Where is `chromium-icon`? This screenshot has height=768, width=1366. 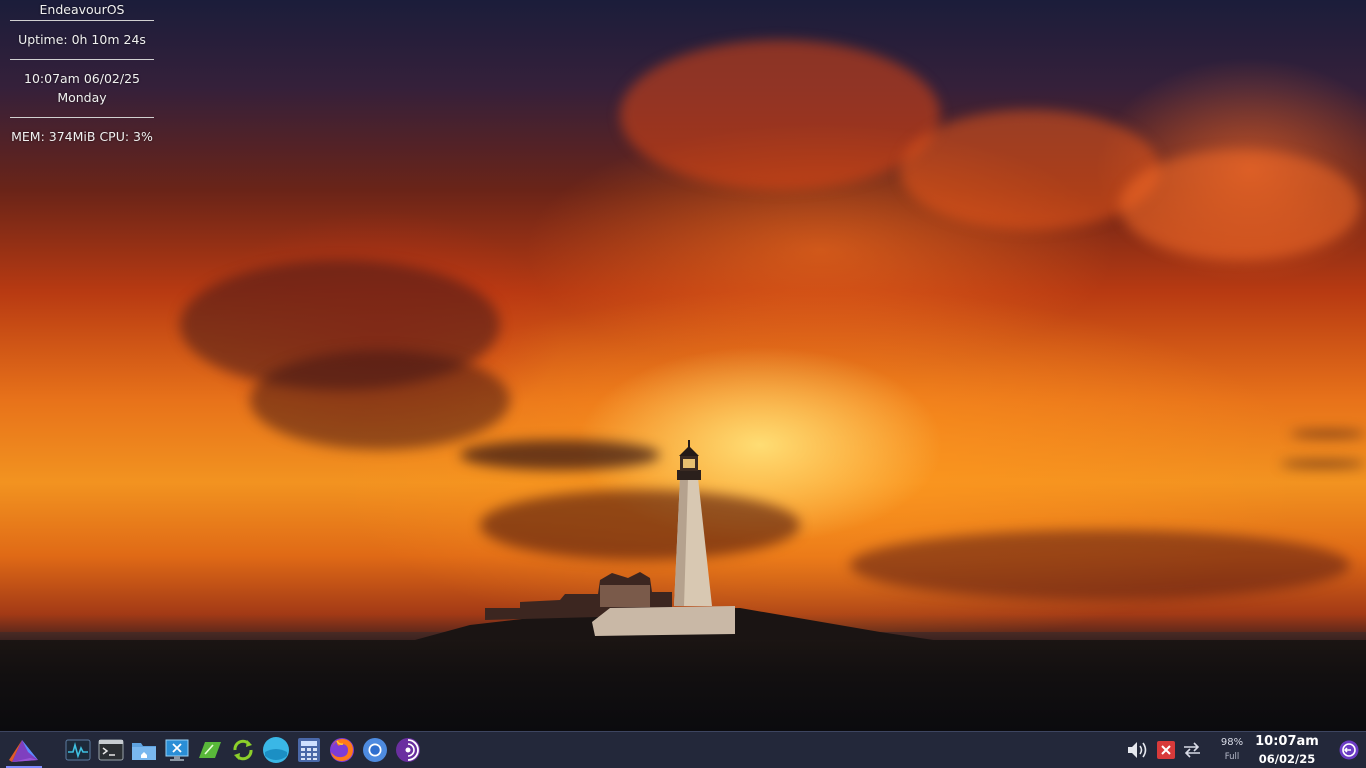
chromium-icon is located at coordinates (375, 750).